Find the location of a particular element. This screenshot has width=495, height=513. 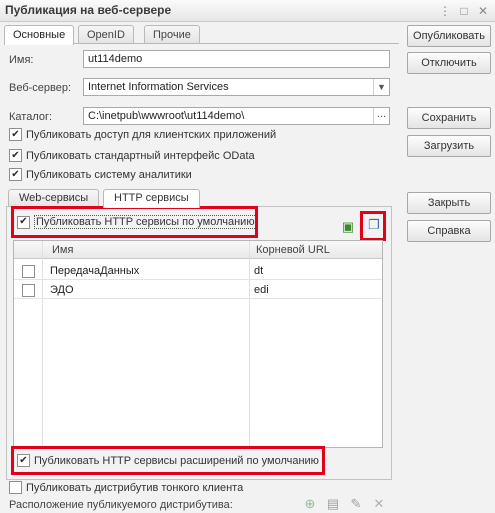

table-row: ЭДО edi is located at coordinates (198, 290).